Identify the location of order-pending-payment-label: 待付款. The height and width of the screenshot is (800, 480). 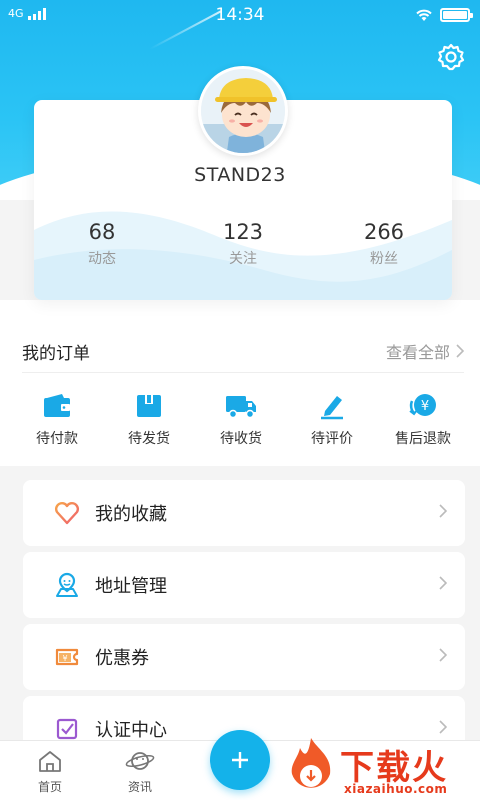
(57, 439).